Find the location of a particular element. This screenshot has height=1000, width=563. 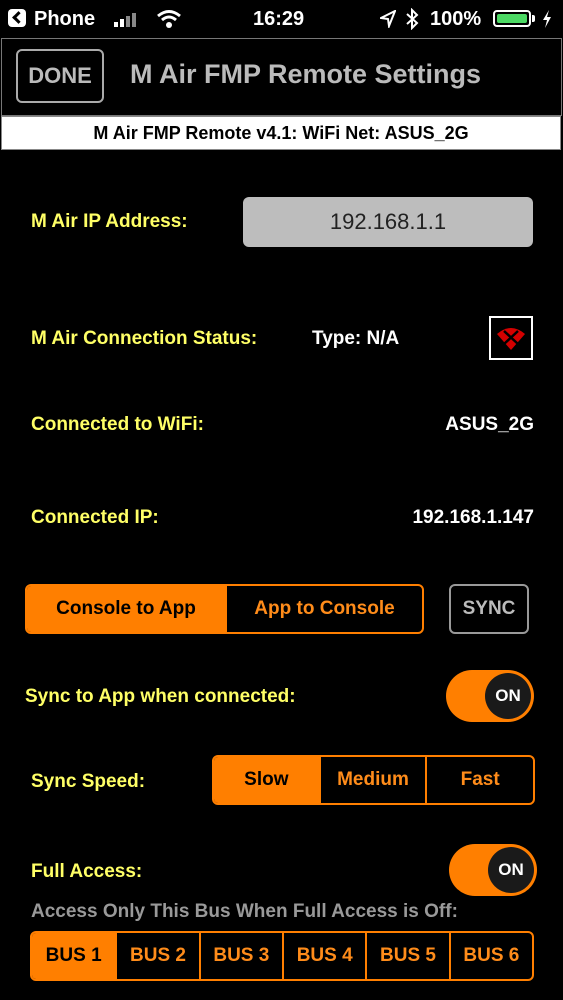

wifi-label: Connected to WiFi: is located at coordinates (117, 424).